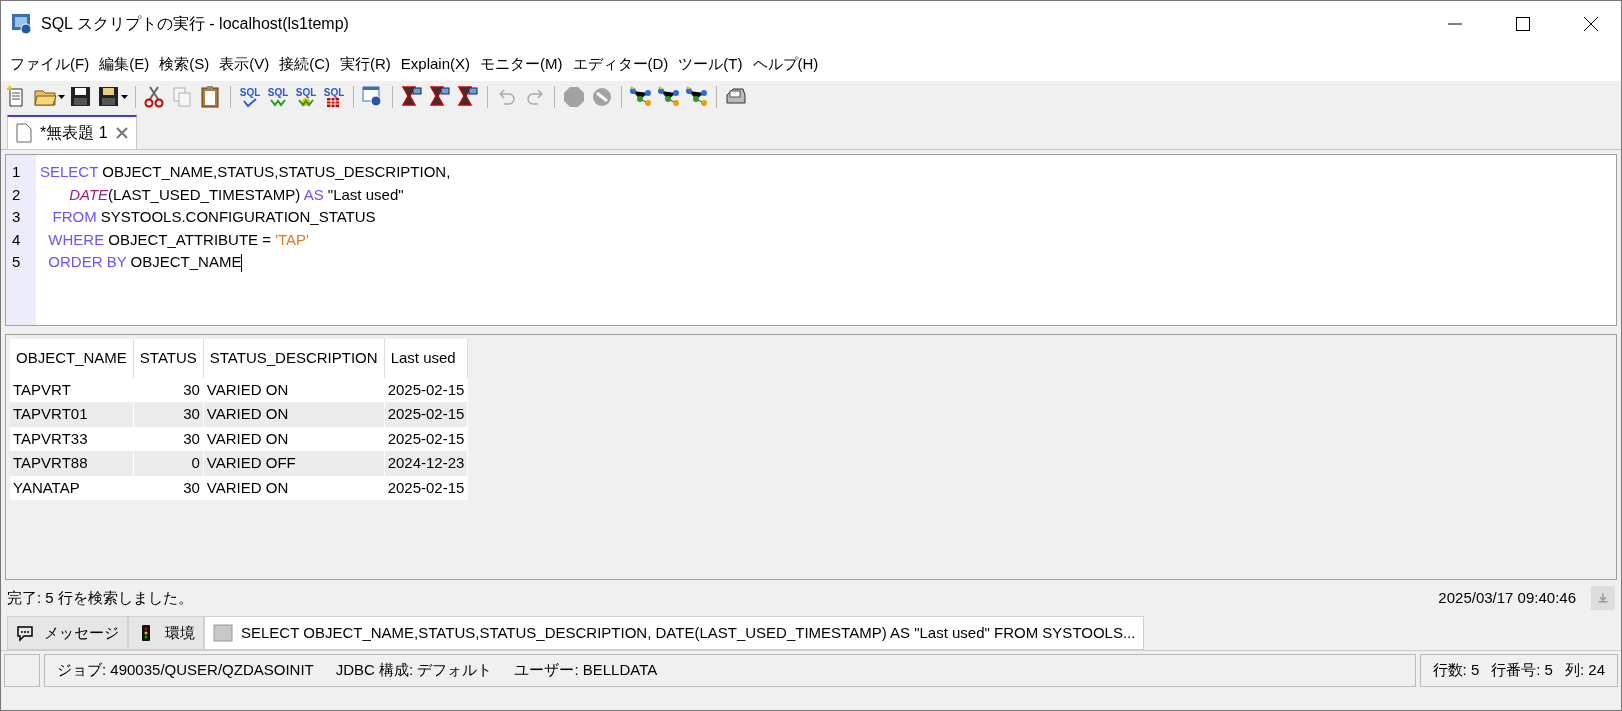 This screenshot has height=711, width=1622. What do you see at coordinates (100, 597) in the screenshot?
I see `status-message: 完了: 5 行を検索しました。` at bounding box center [100, 597].